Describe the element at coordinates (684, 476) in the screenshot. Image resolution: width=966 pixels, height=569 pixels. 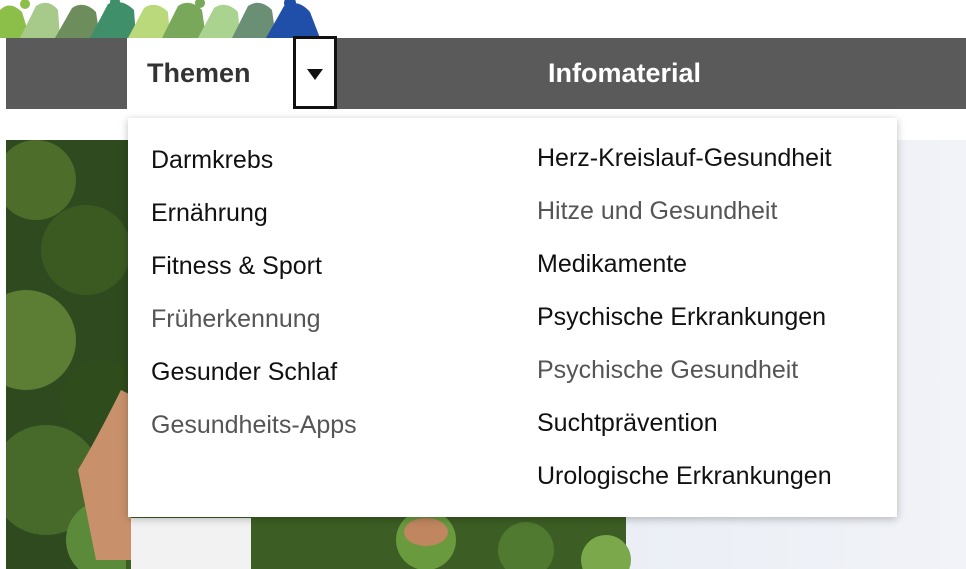
I see `menu-item-urologische-erkrankungen: Urologische Erkrankungen` at that location.